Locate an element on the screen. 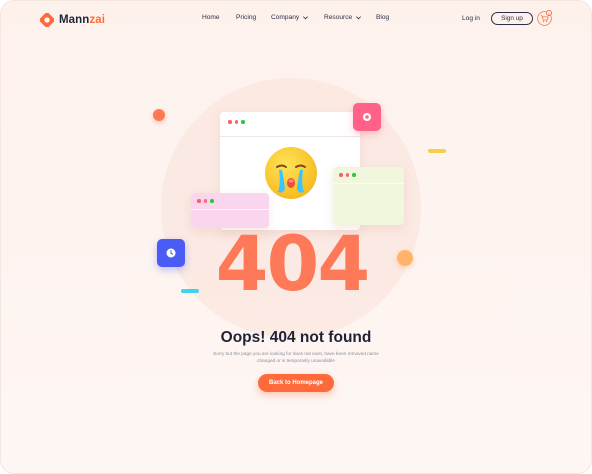 The width and height of the screenshot is (592, 474). circle-icon is located at coordinates (367, 117).